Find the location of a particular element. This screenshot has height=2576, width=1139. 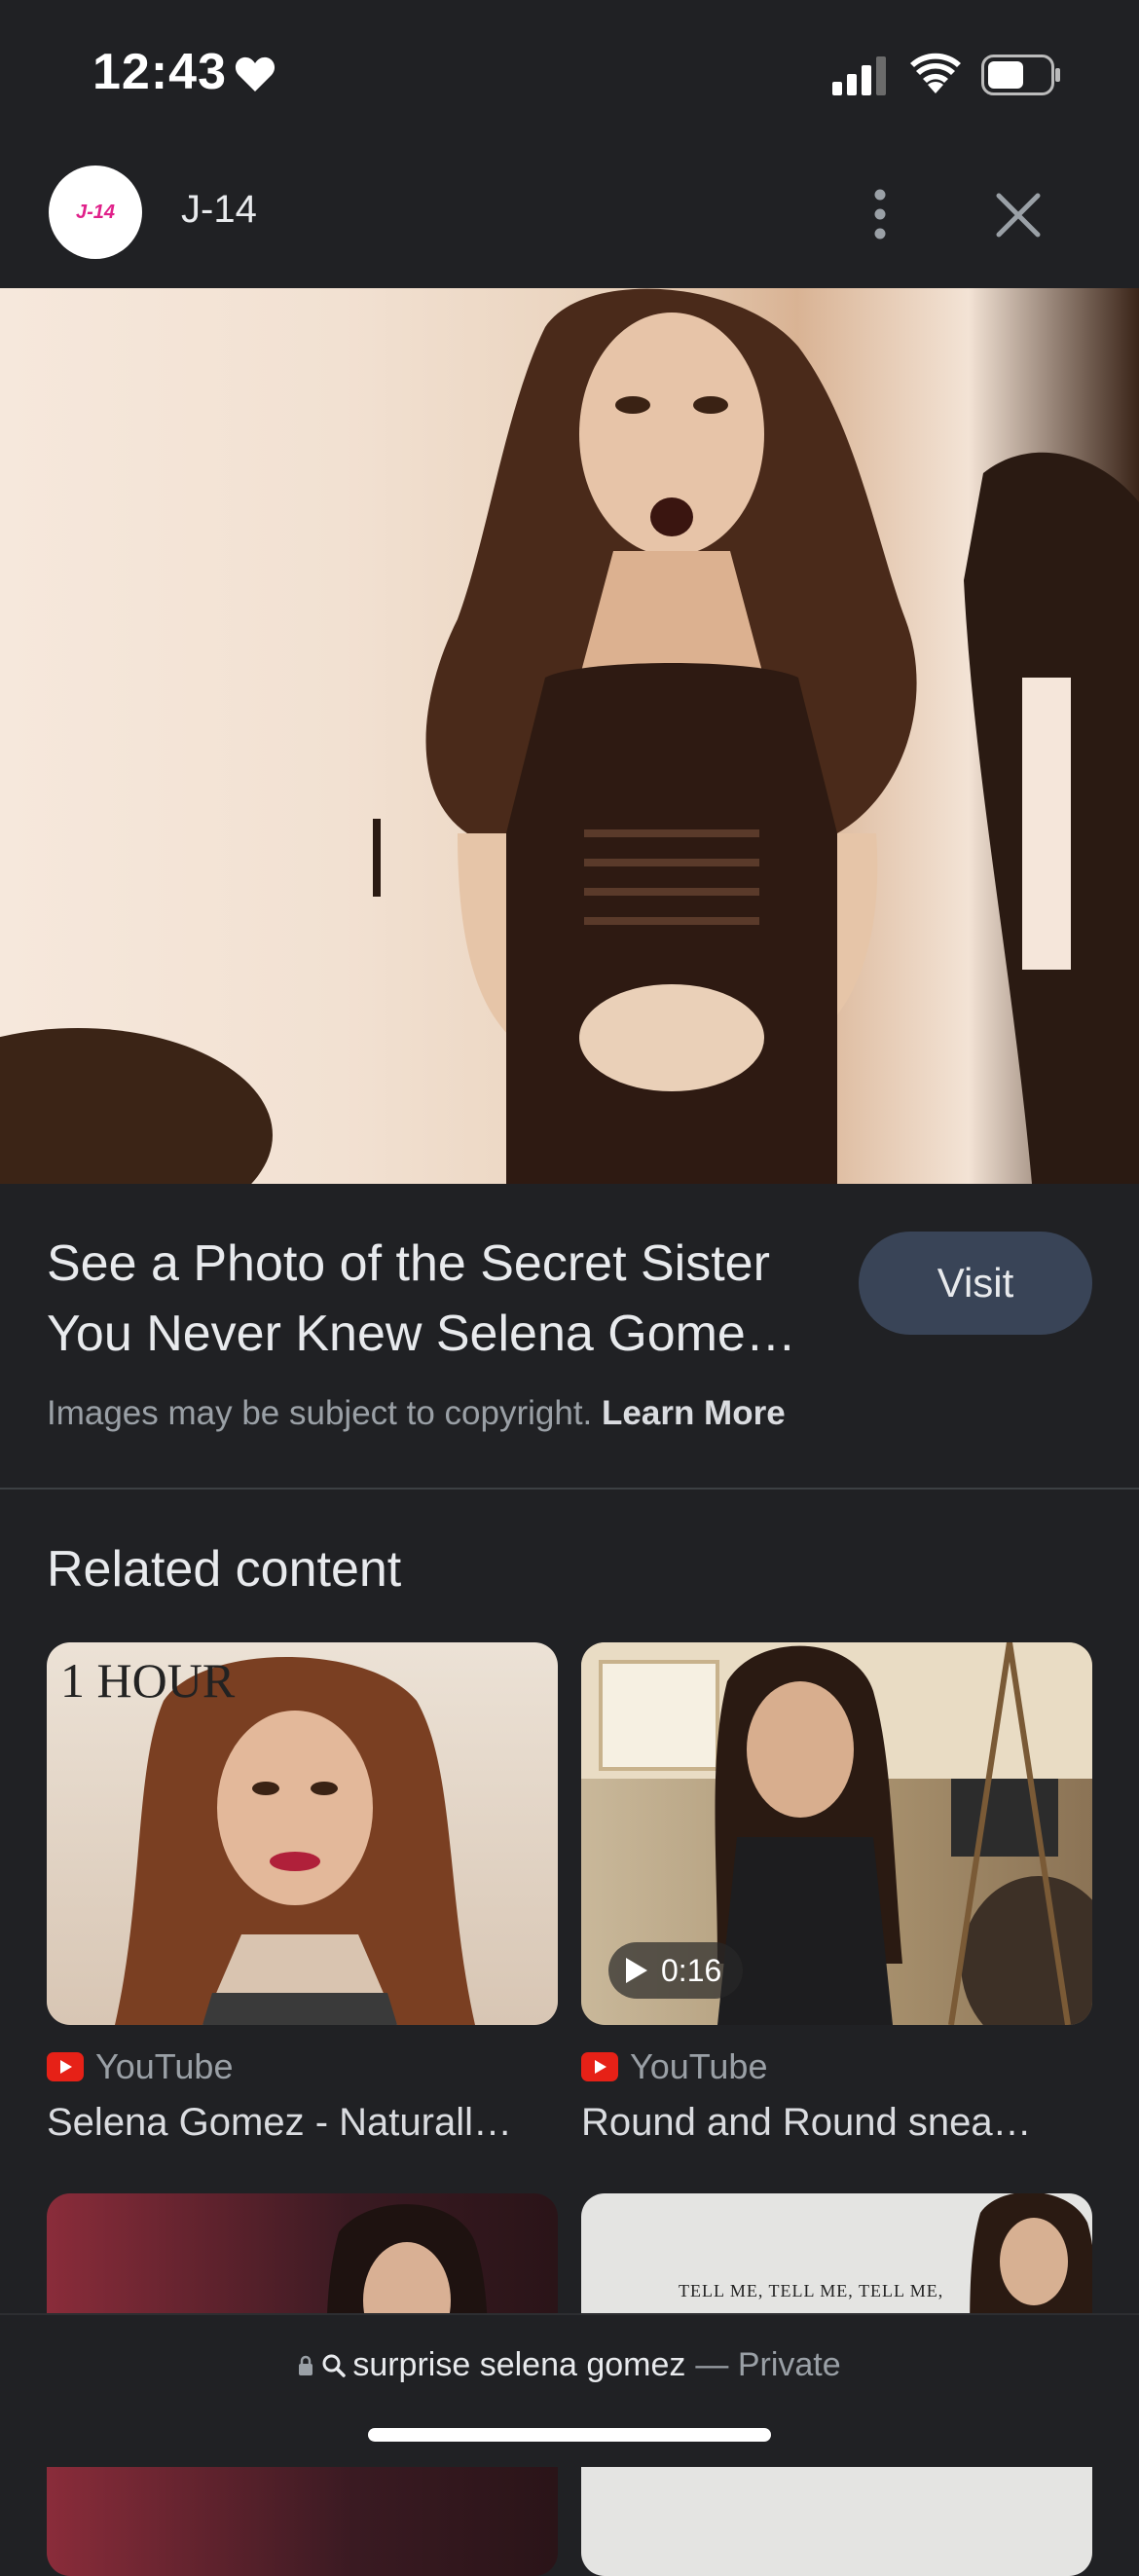

site-name: J-14 is located at coordinates (219, 210).